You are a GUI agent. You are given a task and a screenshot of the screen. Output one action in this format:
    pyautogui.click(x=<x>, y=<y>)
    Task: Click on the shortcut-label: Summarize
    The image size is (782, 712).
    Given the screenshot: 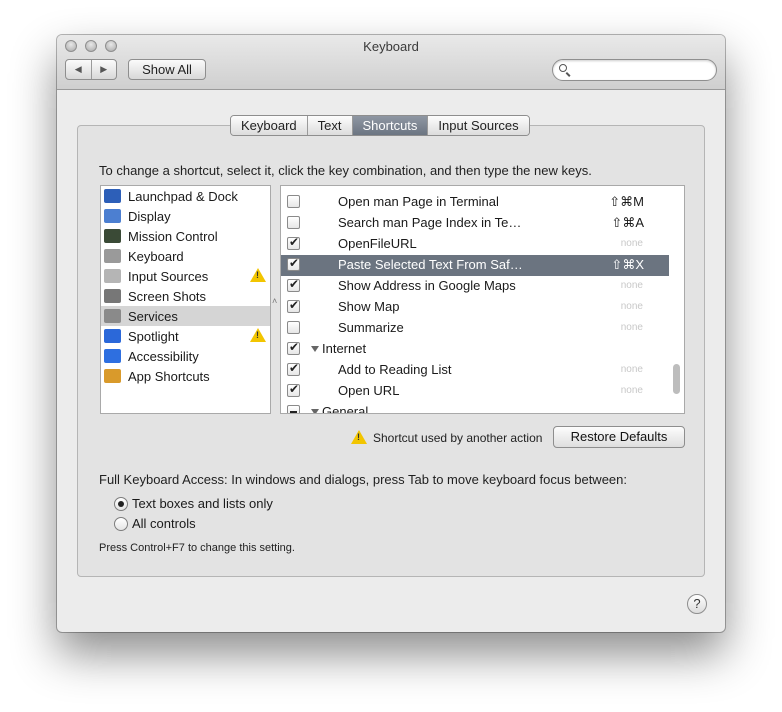 What is the action you would take?
    pyautogui.click(x=371, y=327)
    